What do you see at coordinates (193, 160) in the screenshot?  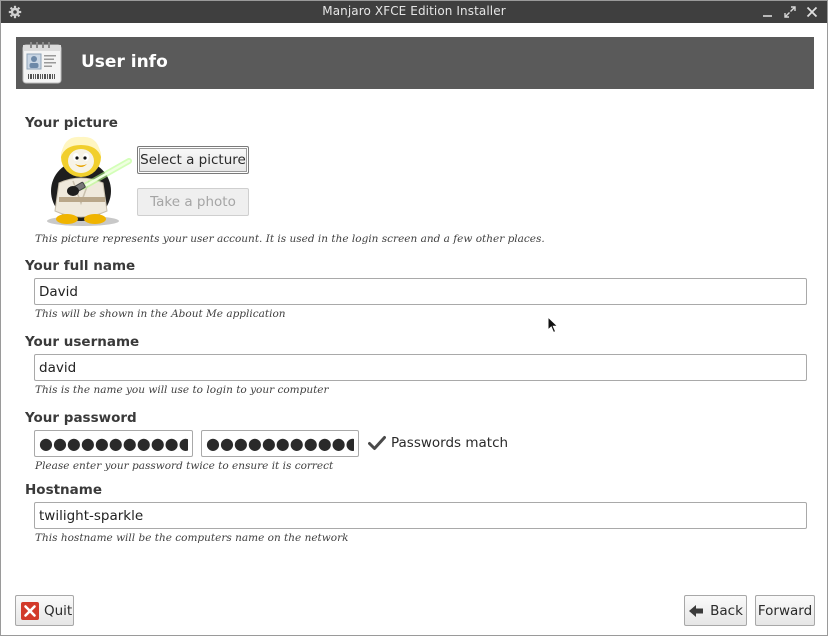 I see `select-picture-button: Select a picture` at bounding box center [193, 160].